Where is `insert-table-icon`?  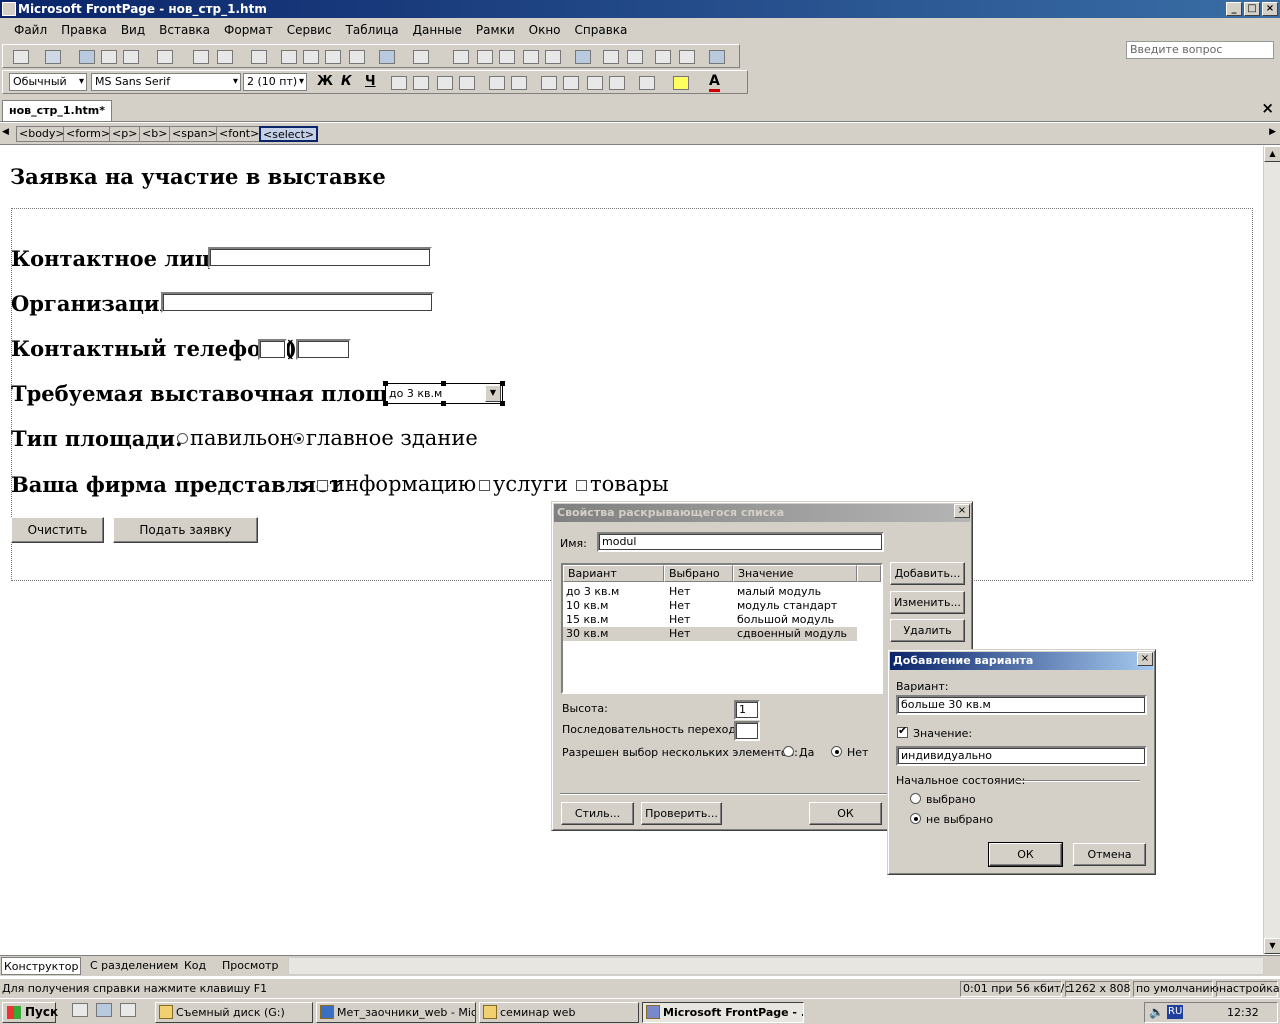
insert-table-icon is located at coordinates (485, 57).